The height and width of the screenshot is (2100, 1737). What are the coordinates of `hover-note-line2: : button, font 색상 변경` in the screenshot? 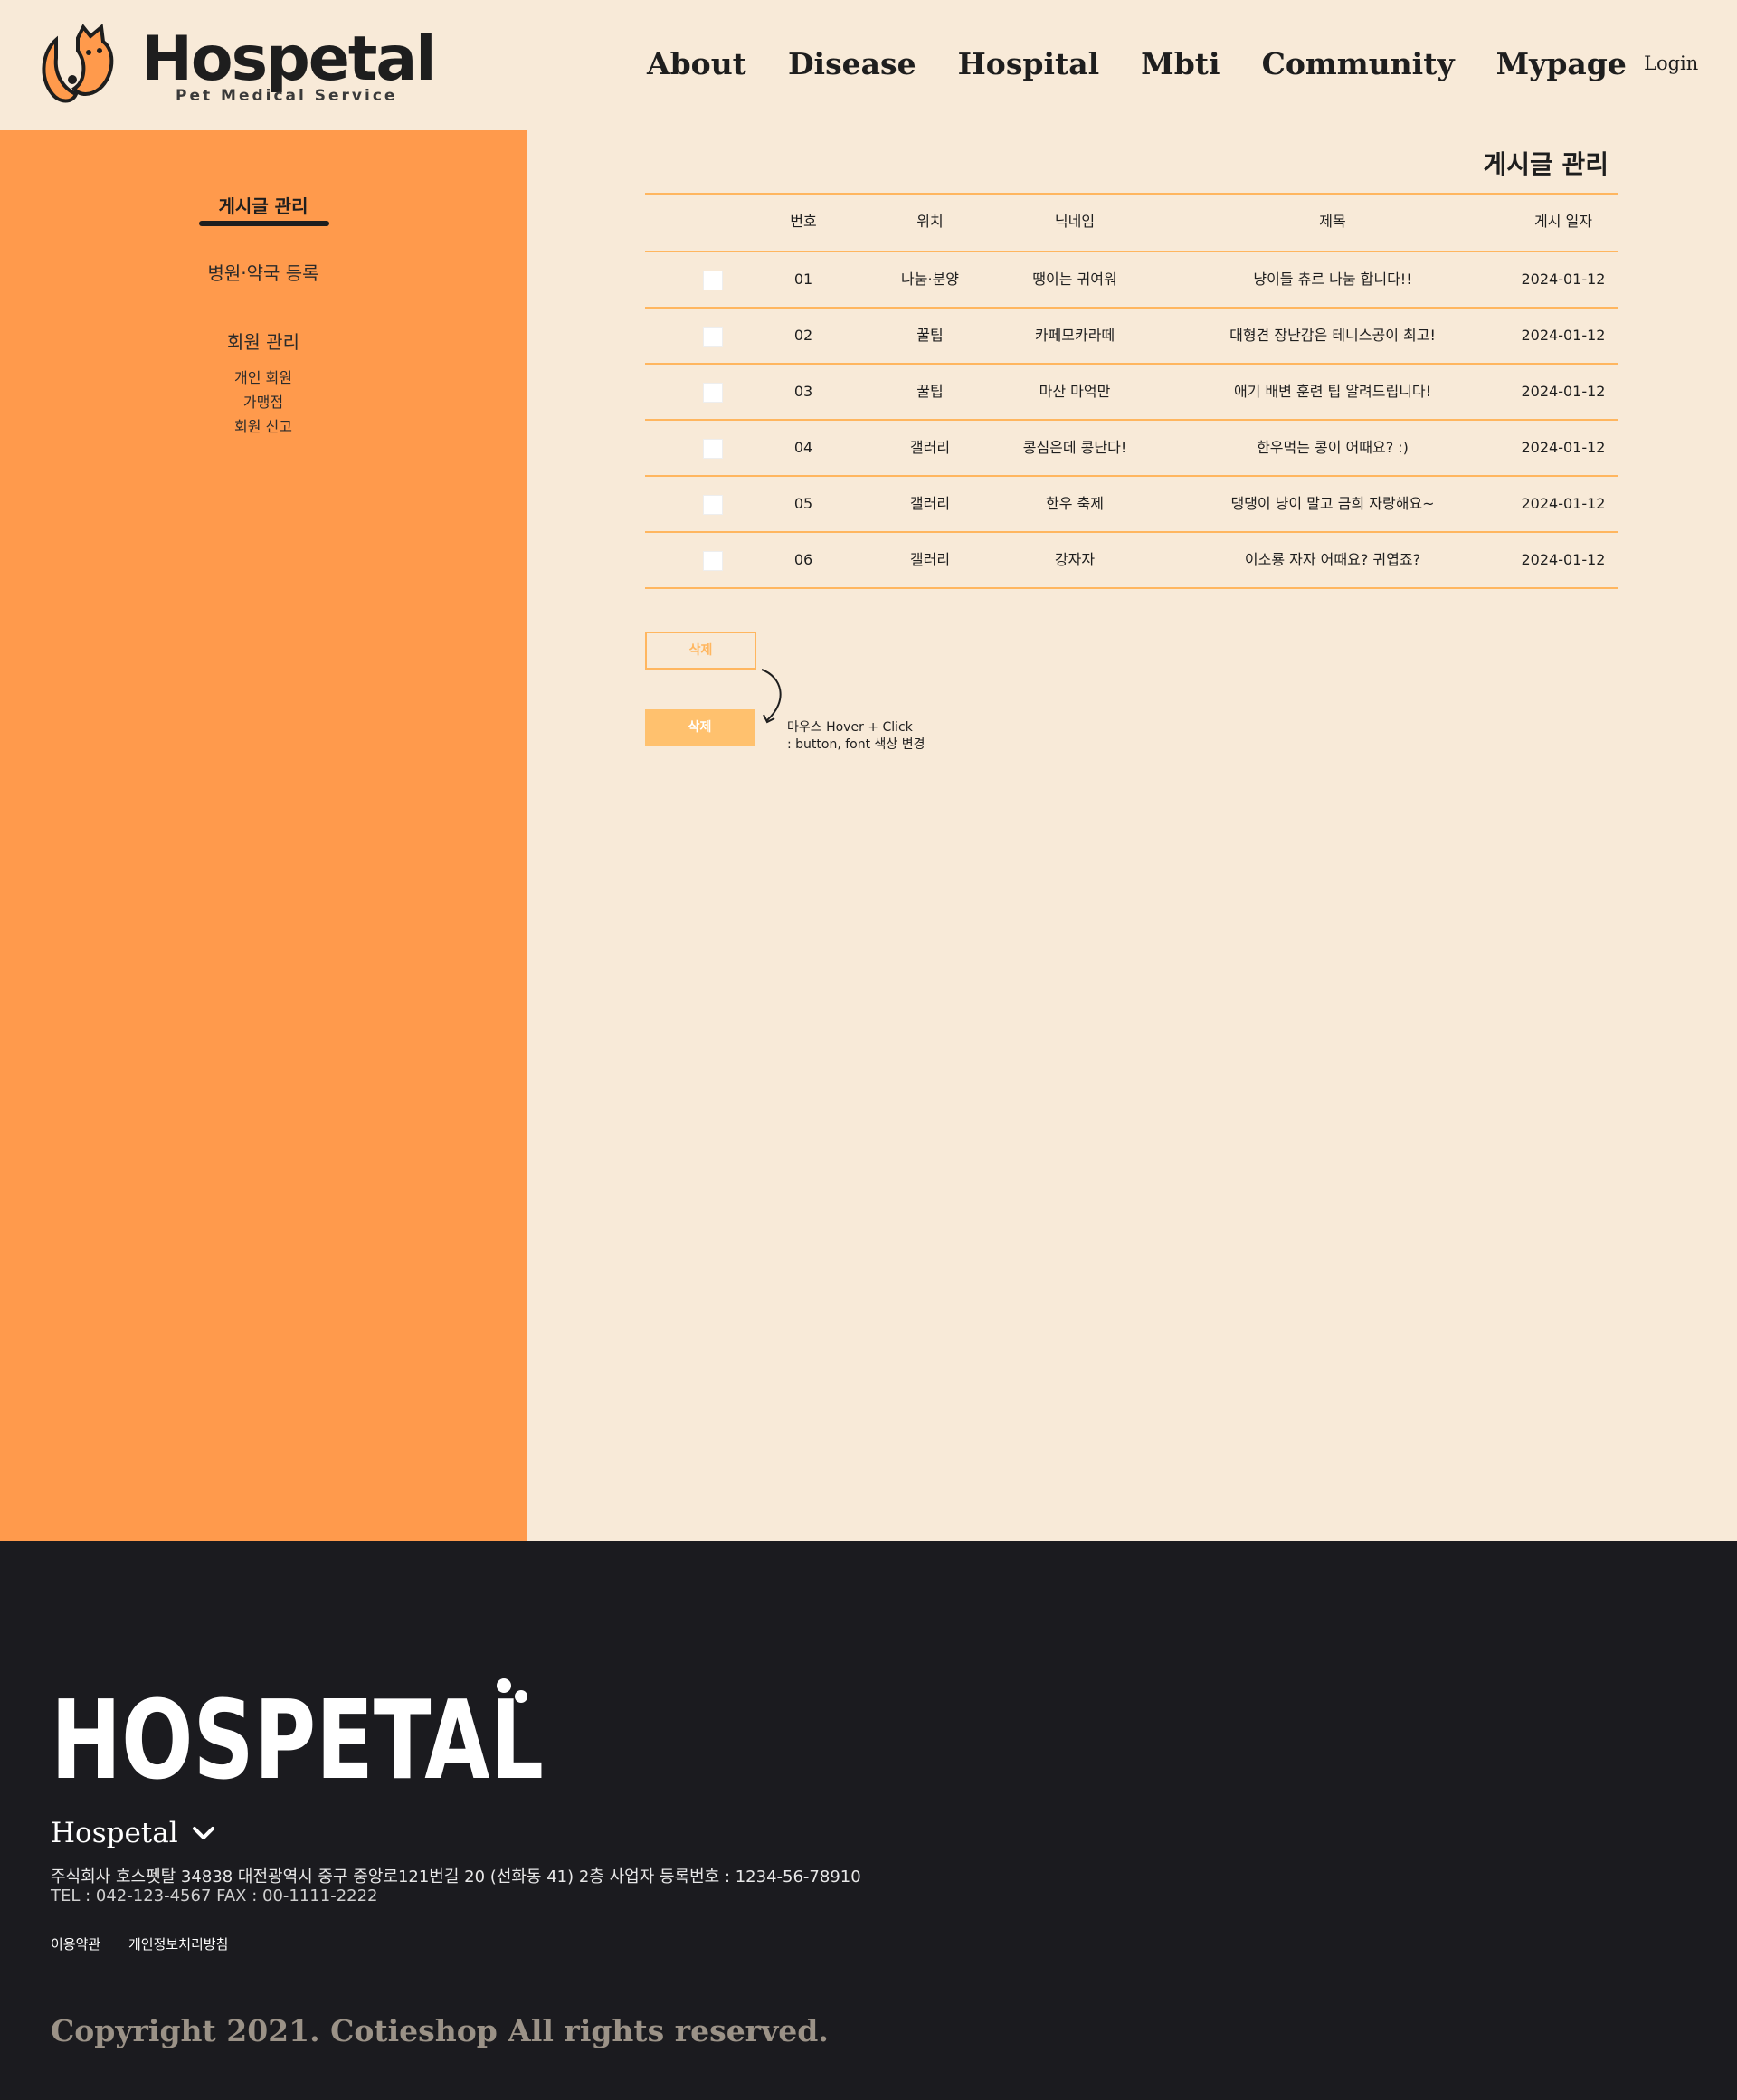 It's located at (856, 744).